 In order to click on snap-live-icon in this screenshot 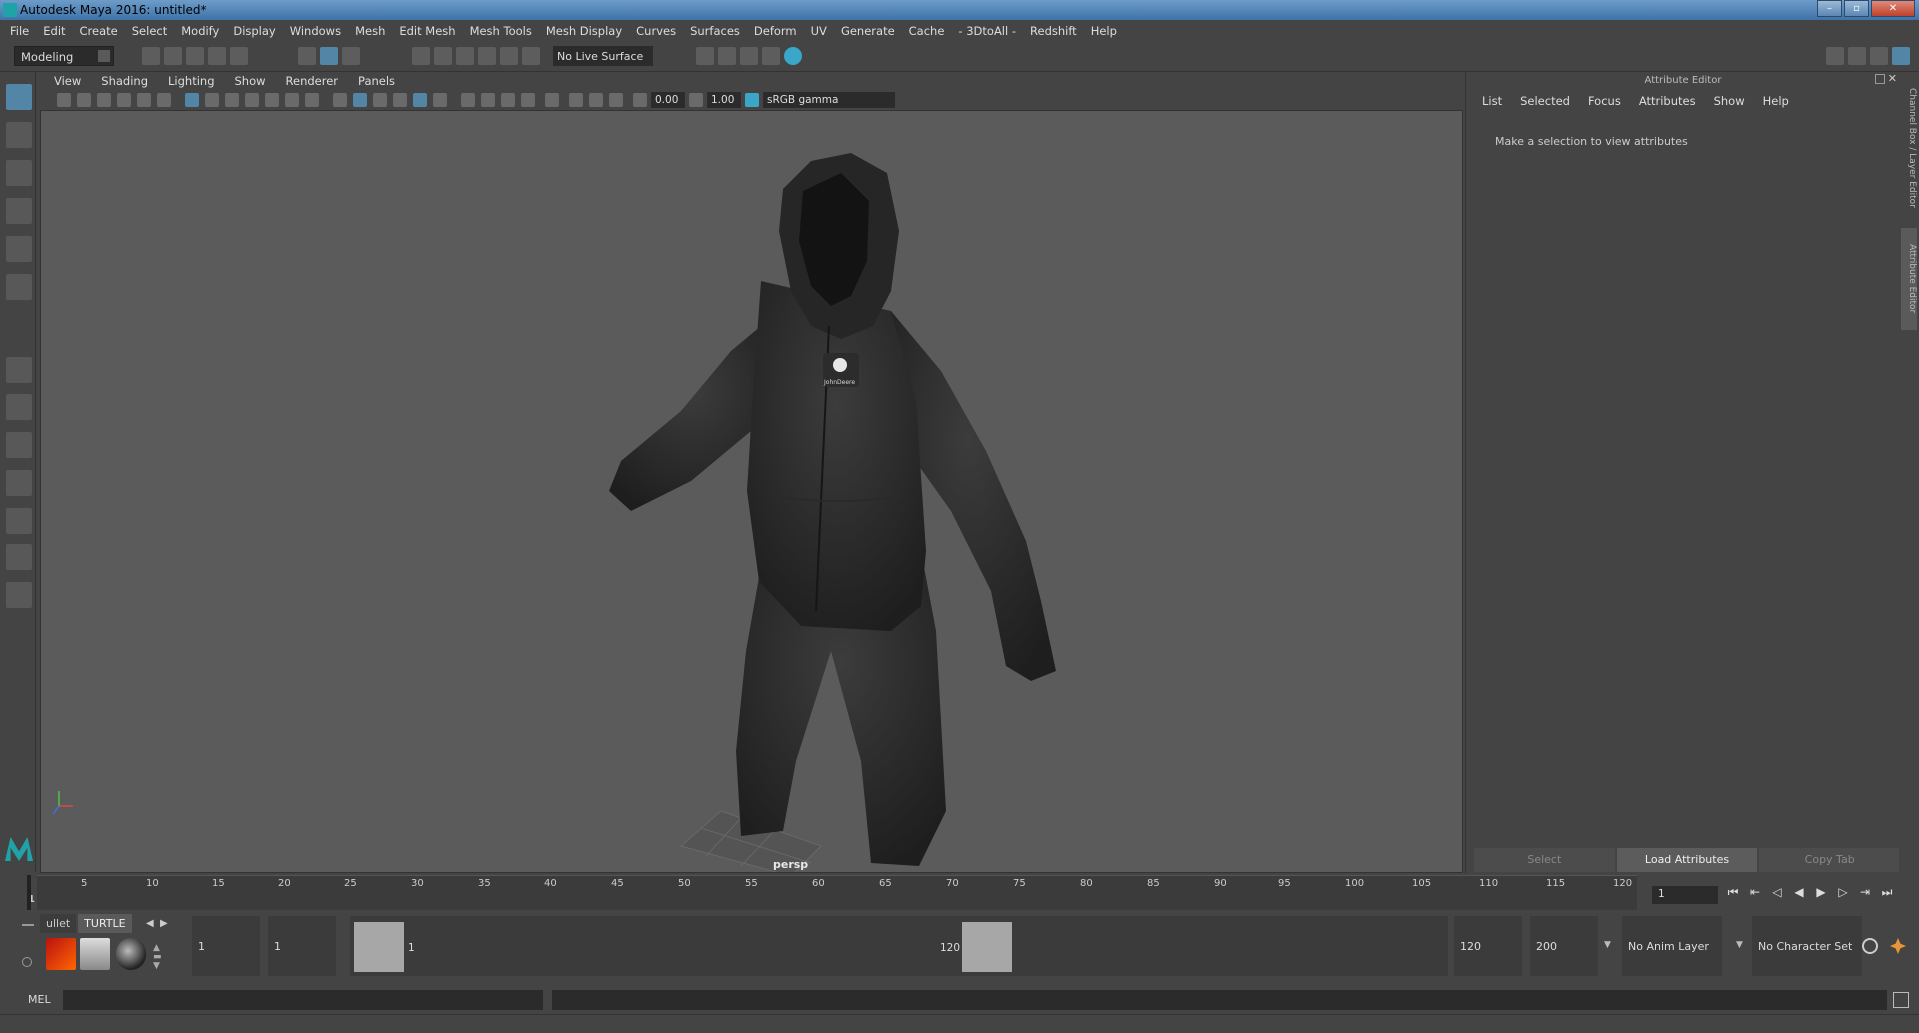, I will do `click(531, 56)`.